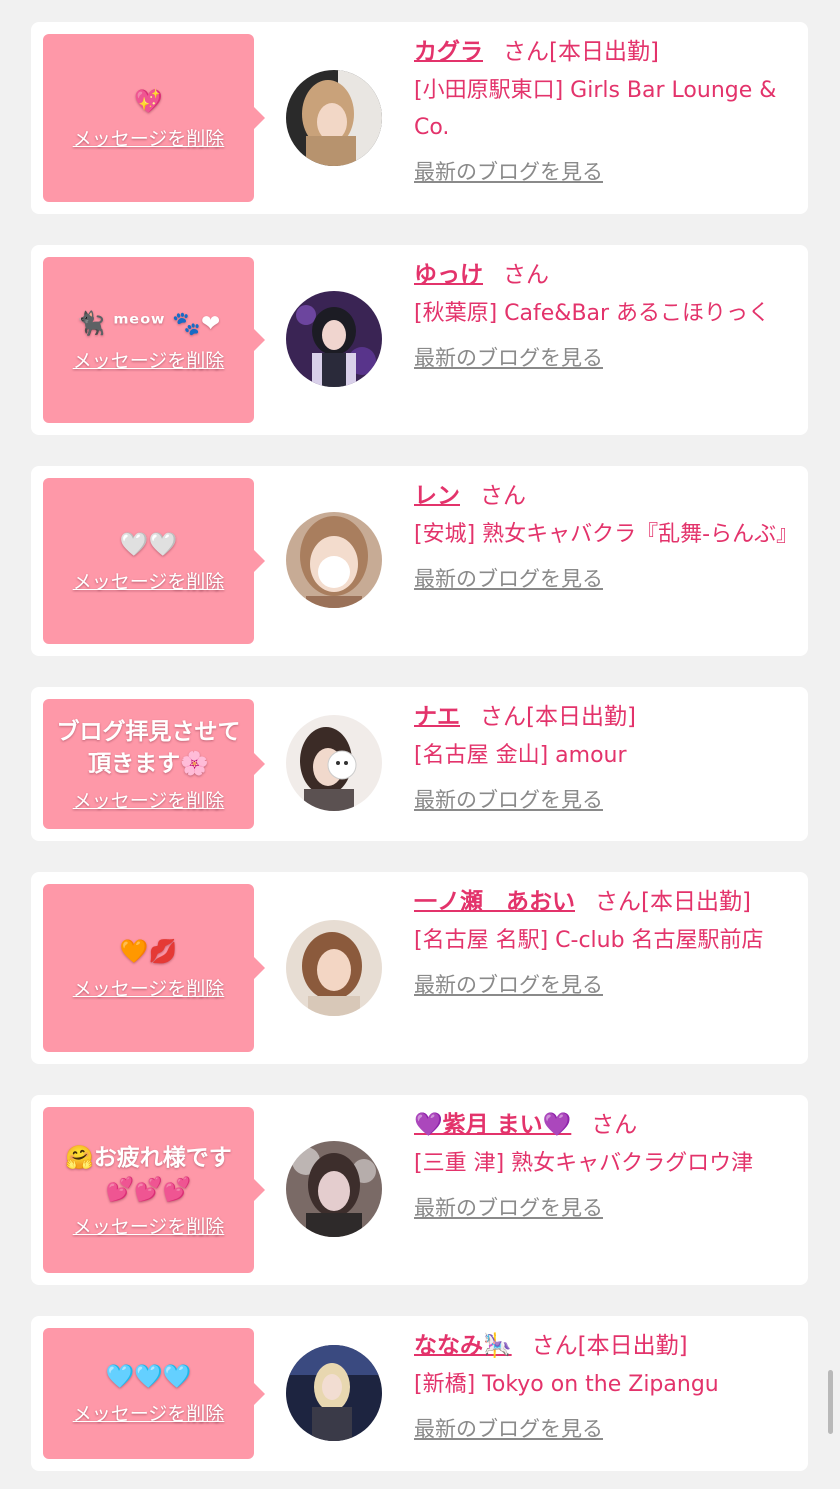 This screenshot has width=840, height=1489. I want to click on shop-name: [三重 津] 熟女キャバクラグロウ津, so click(584, 1163).